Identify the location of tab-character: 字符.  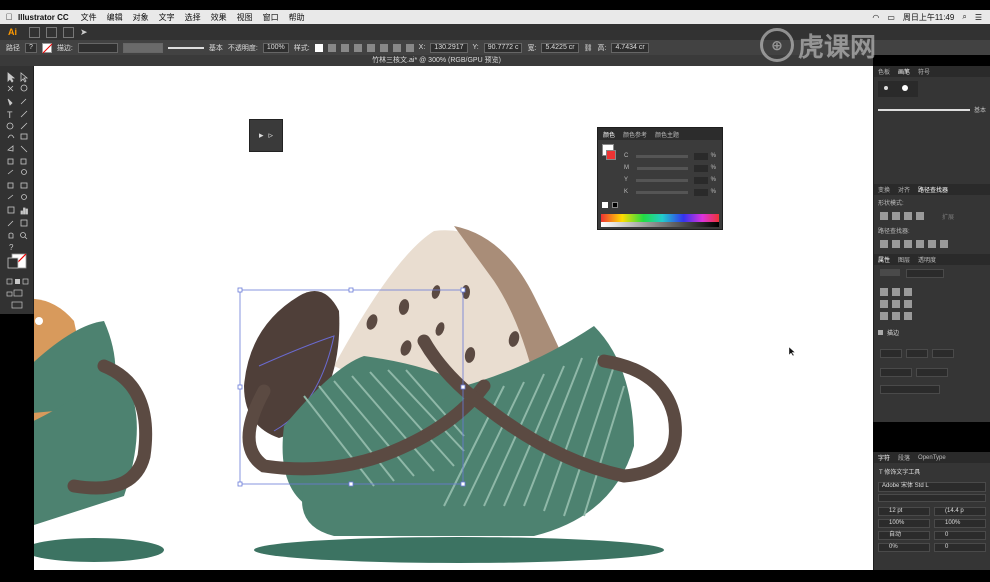
(884, 457).